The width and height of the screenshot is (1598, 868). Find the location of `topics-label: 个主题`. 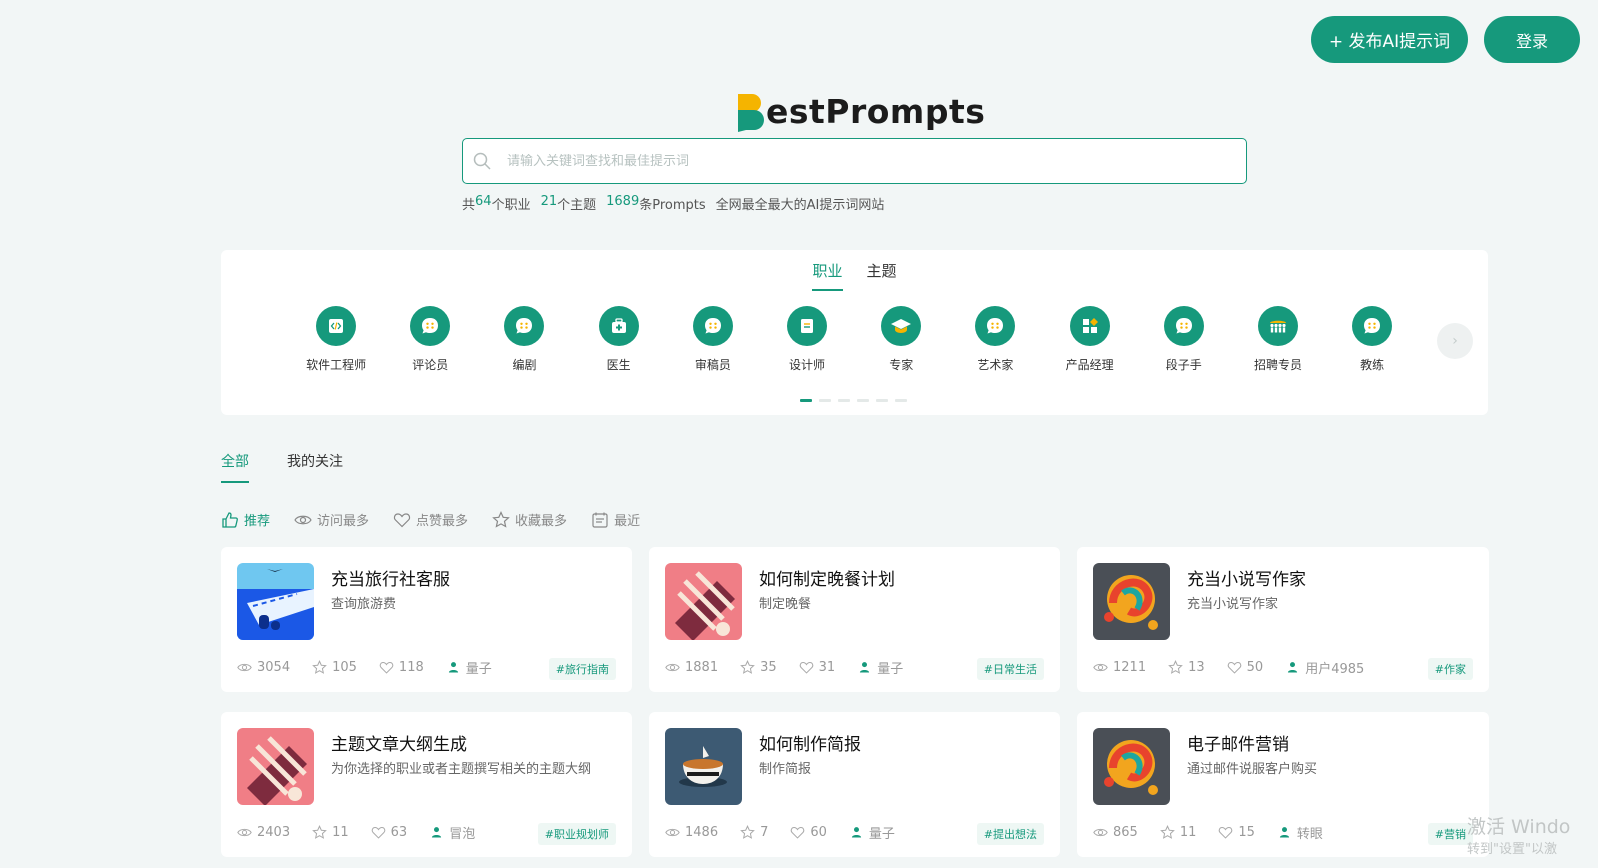

topics-label: 个主题 is located at coordinates (577, 205).